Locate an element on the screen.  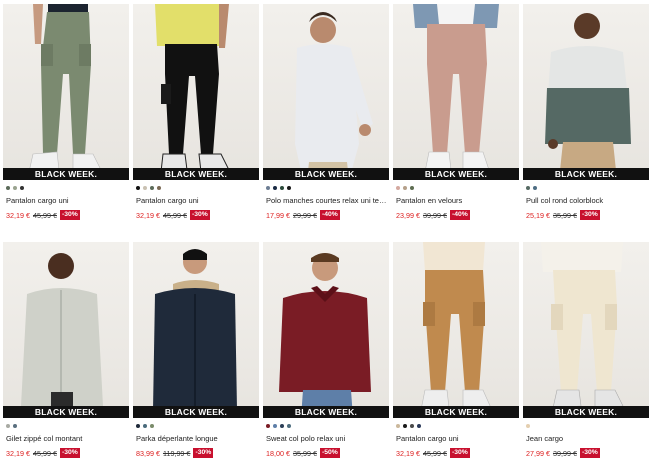
price-row: 83,99 € 119,99 € -30% is located at coordinates (196, 453).